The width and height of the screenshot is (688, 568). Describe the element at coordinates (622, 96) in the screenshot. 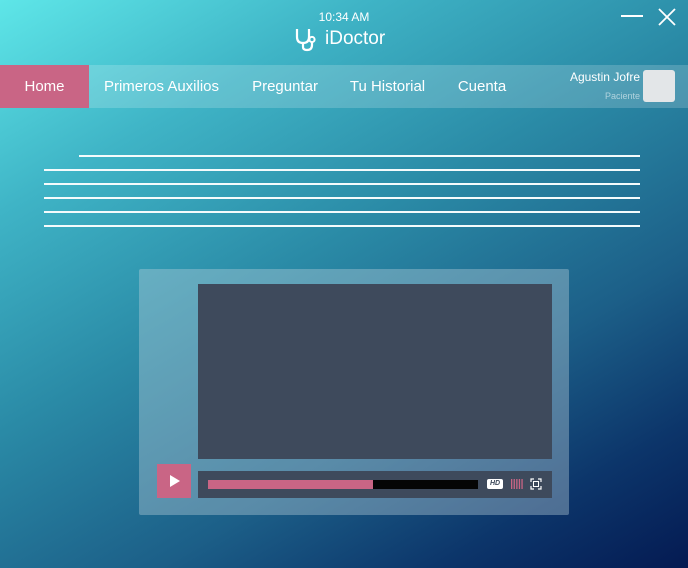

I see `user-role: Paciente` at that location.